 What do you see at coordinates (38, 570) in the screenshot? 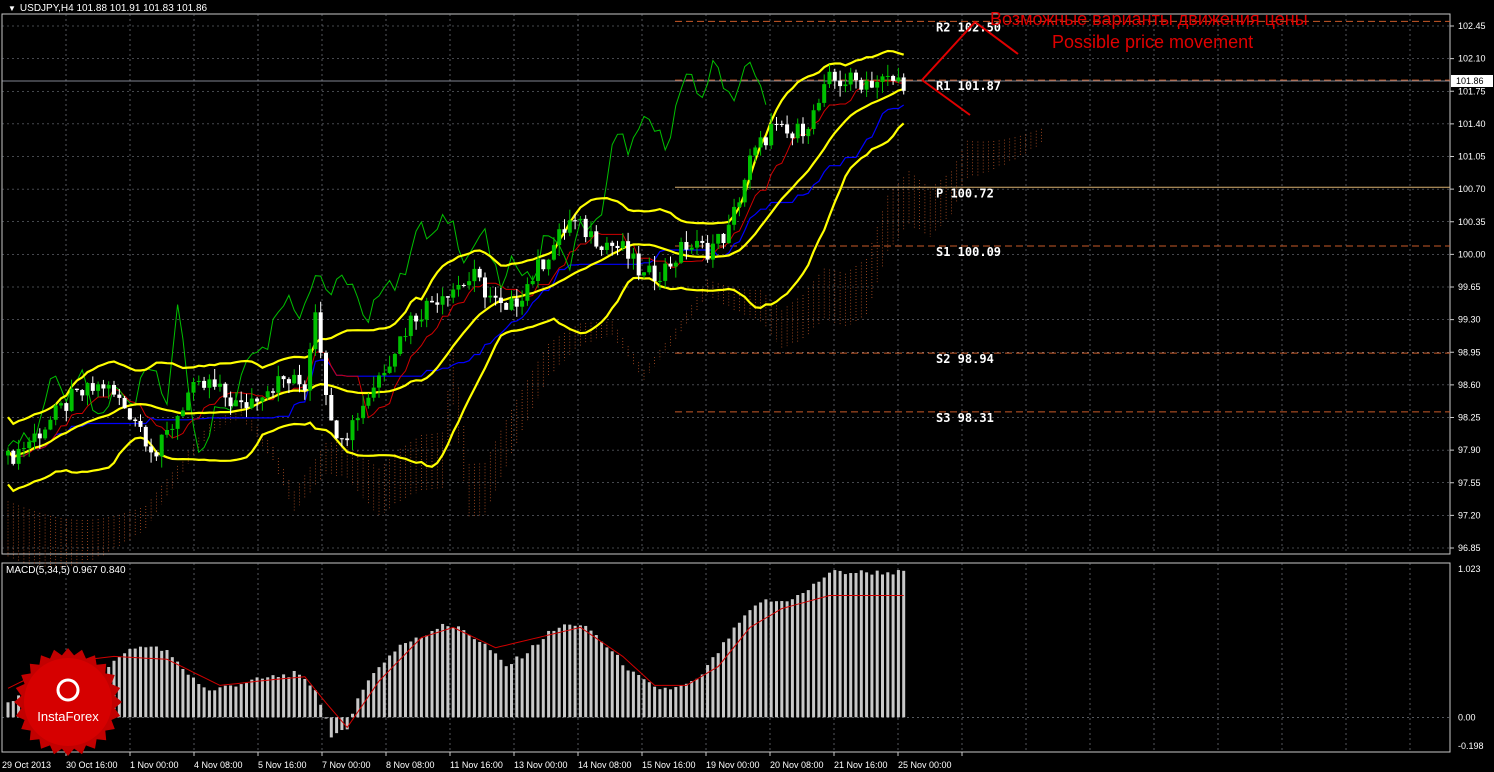
I see `macd-title: MACD(5,34,5)` at bounding box center [38, 570].